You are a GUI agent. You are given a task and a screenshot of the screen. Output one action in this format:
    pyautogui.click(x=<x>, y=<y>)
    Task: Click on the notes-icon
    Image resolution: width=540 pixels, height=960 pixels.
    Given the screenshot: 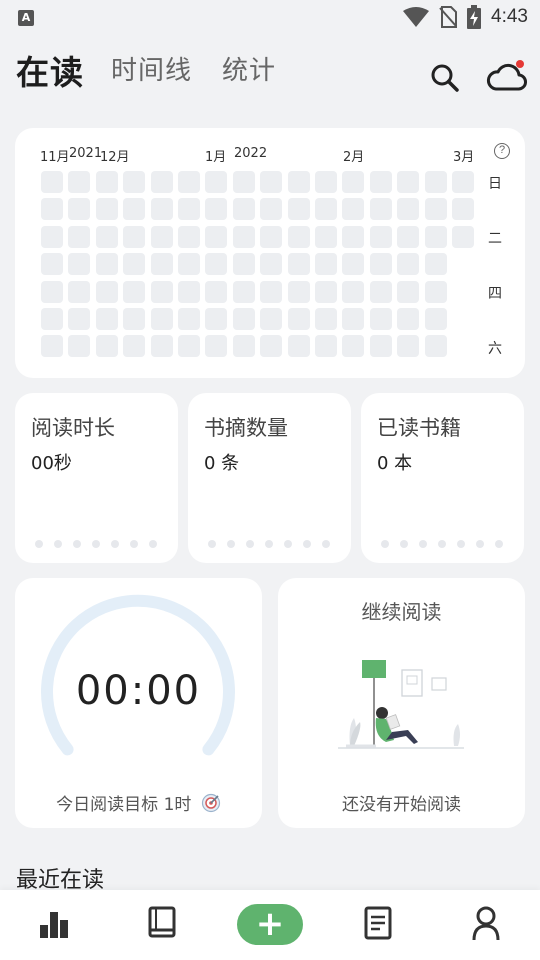 What is the action you would take?
    pyautogui.click(x=378, y=923)
    